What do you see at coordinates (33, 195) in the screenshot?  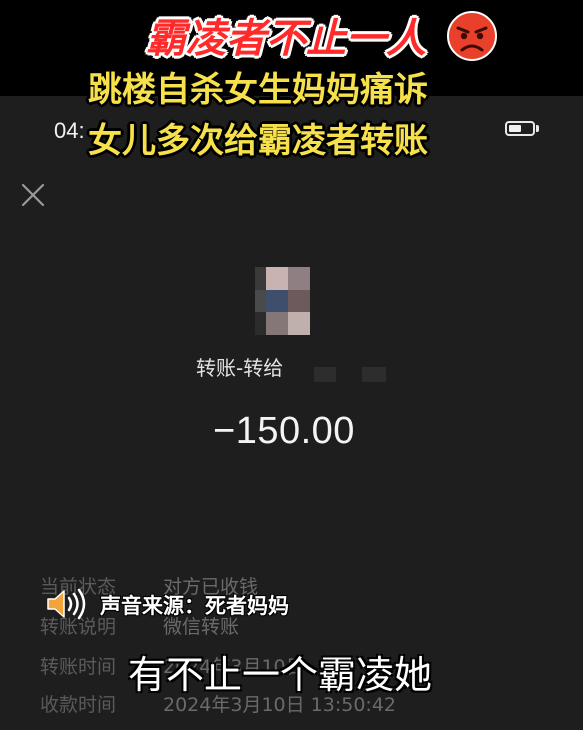 I see `close-icon` at bounding box center [33, 195].